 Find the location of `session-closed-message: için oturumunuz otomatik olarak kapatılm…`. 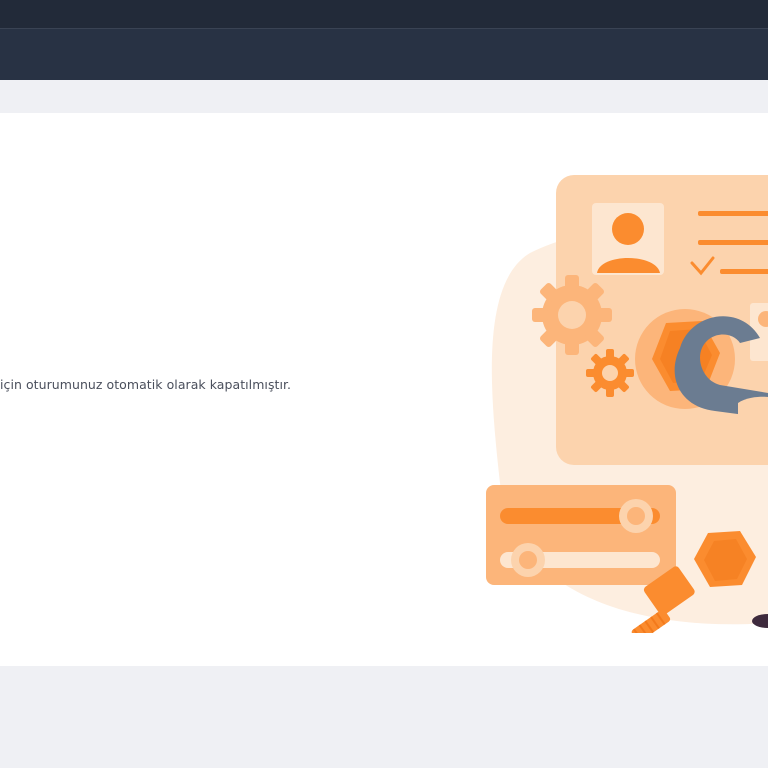

session-closed-message: için oturumunuz otomatik olarak kapatılm… is located at coordinates (146, 384).